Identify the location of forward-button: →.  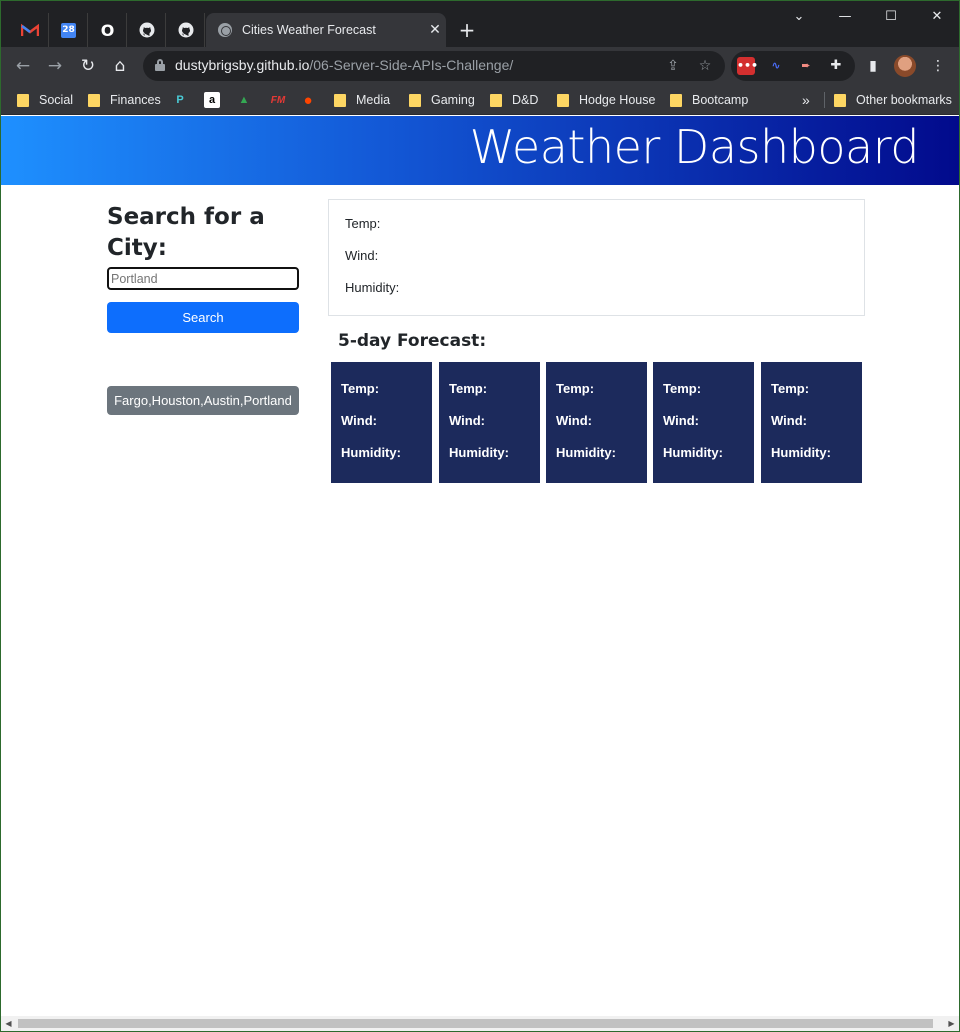
(55, 66).